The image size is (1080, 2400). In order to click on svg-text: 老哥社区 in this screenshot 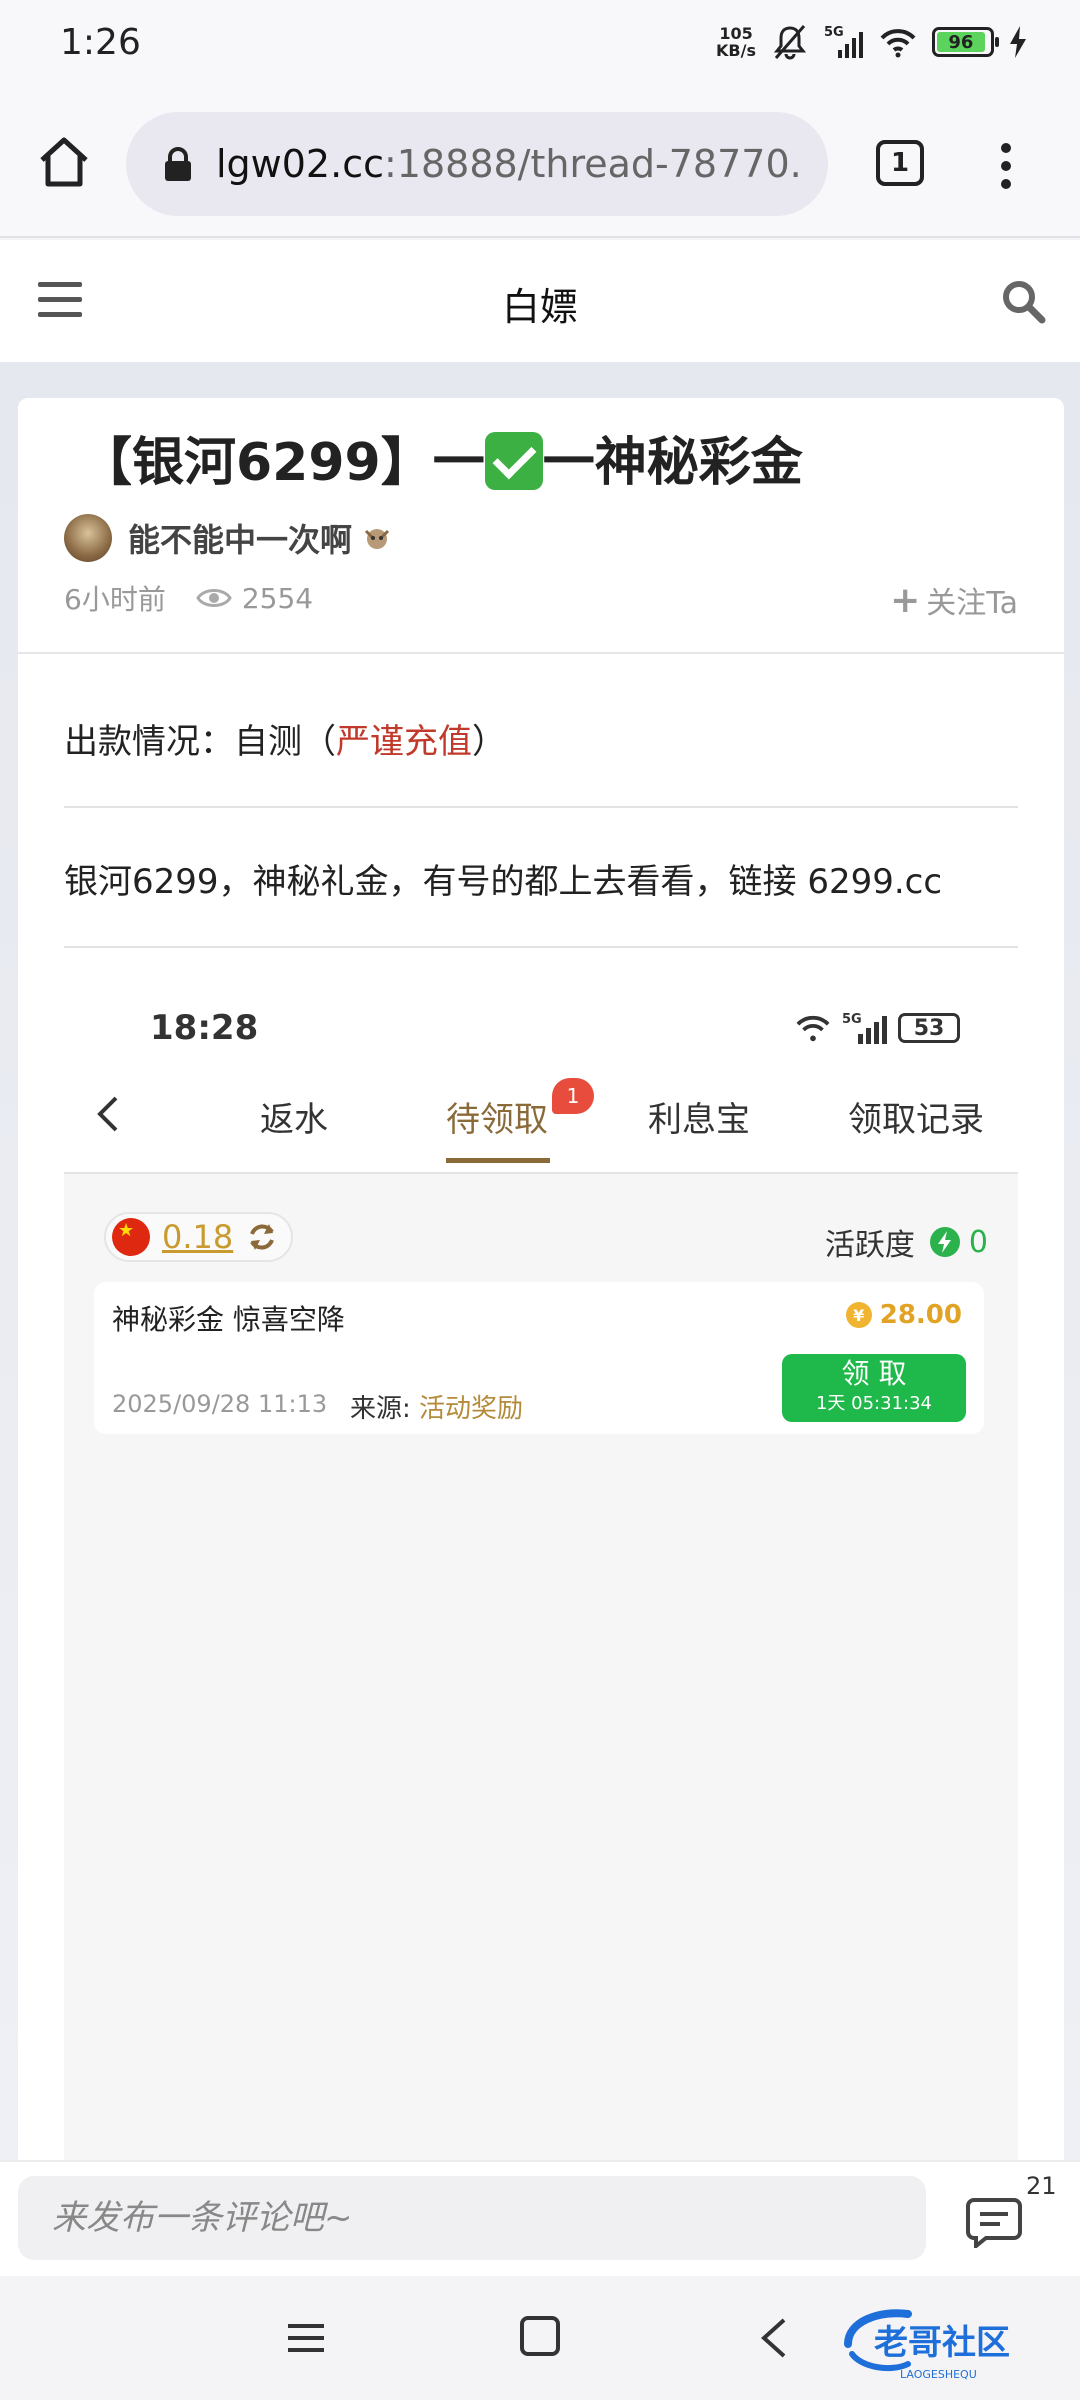, I will do `click(942, 2343)`.